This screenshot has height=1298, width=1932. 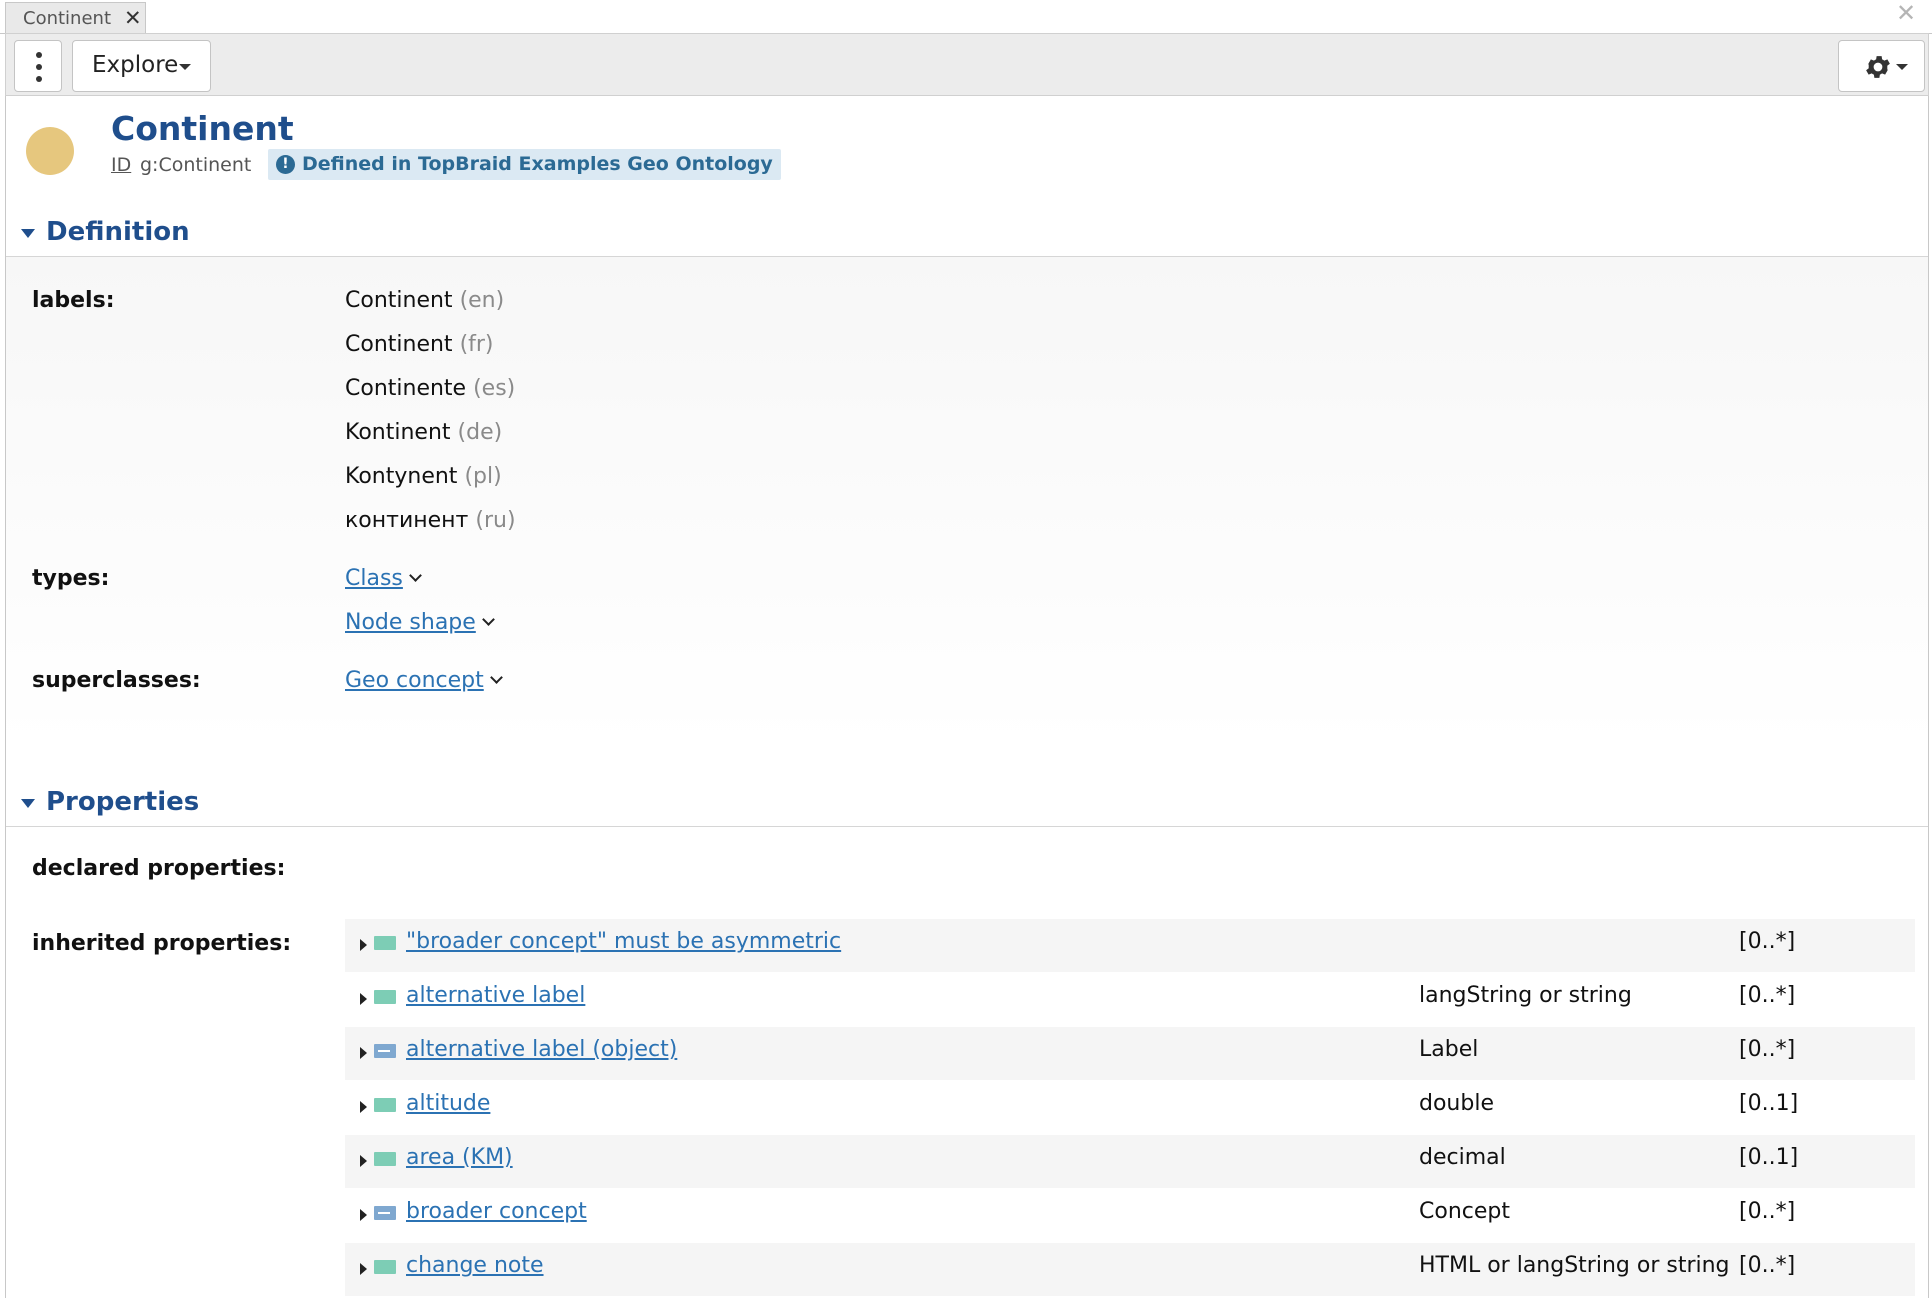 I want to click on kebab-icon, so click(x=39, y=55).